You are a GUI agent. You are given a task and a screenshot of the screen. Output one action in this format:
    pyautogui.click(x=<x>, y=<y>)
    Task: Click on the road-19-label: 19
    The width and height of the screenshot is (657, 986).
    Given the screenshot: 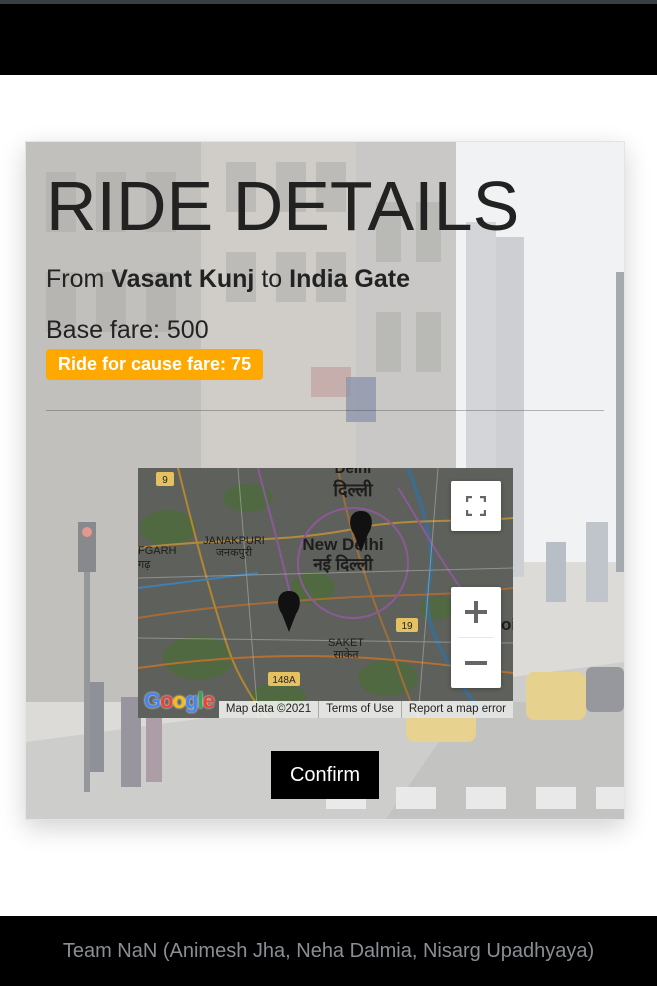 What is the action you would take?
    pyautogui.click(x=407, y=626)
    